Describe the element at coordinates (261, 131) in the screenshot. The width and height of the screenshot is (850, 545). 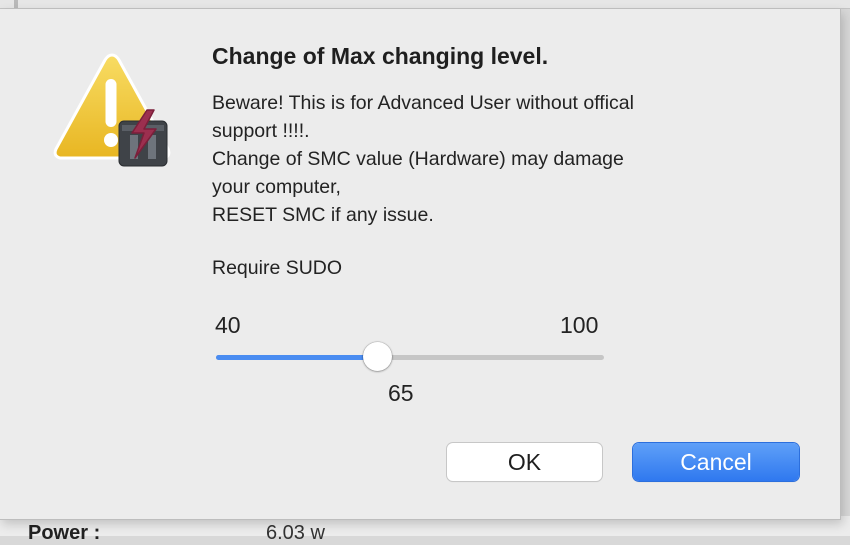
I see `message-line: support !!!!.` at that location.